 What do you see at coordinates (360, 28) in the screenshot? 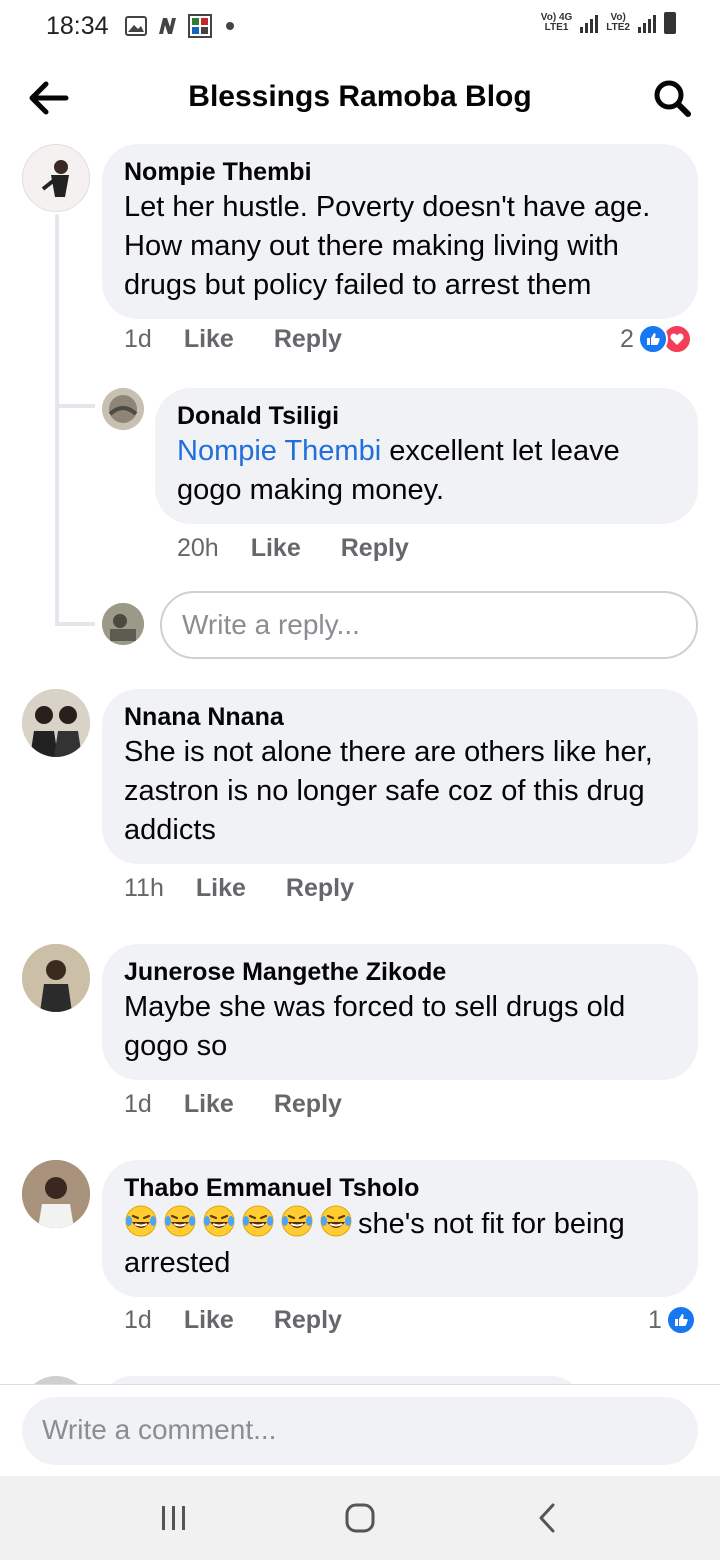
I see `status-bar: 18:34 Vo) 4G LTE1 Vo) LTE2` at bounding box center [360, 28].